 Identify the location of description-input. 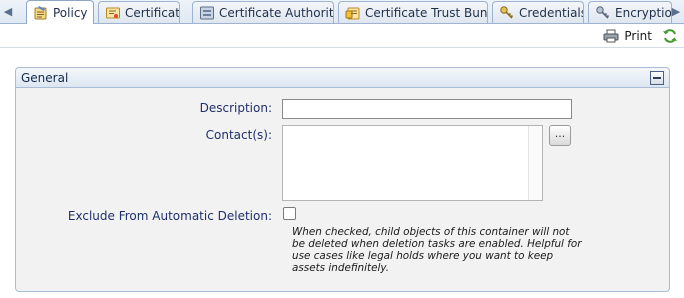
(427, 109).